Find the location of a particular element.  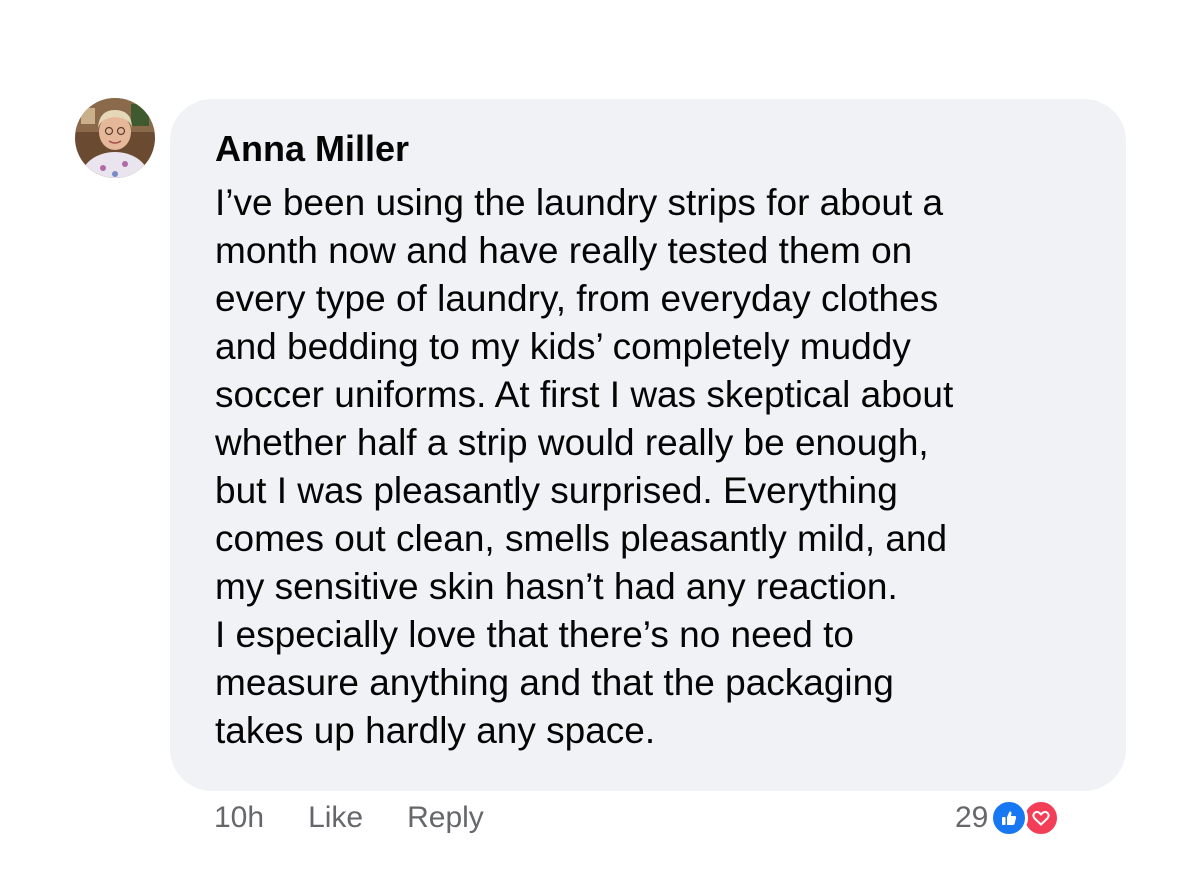

comment-text-line: month now and have really tested them on is located at coordinates (564, 250).